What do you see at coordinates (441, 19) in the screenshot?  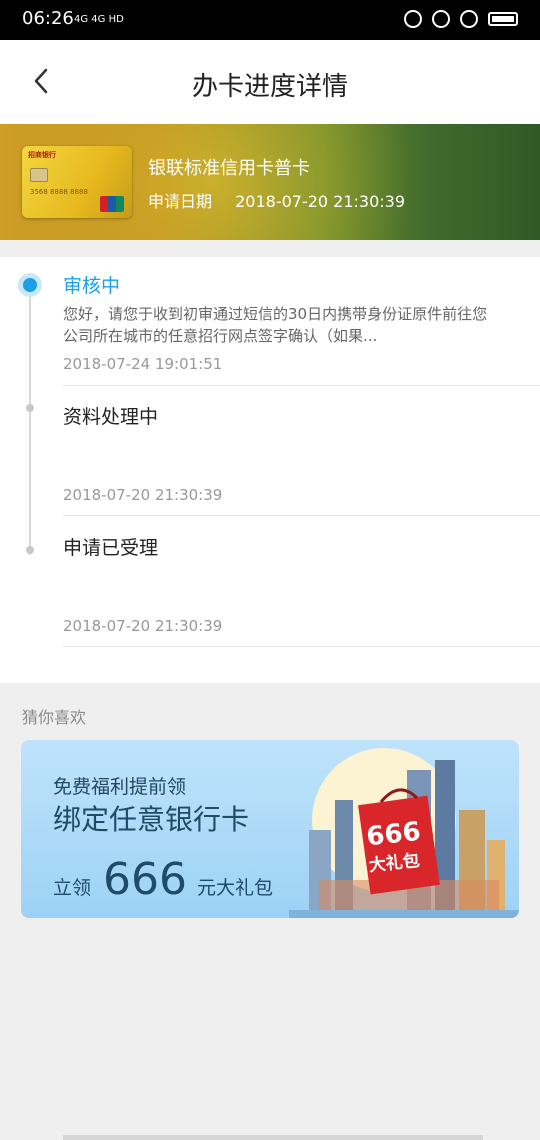 I see `lock-icon` at bounding box center [441, 19].